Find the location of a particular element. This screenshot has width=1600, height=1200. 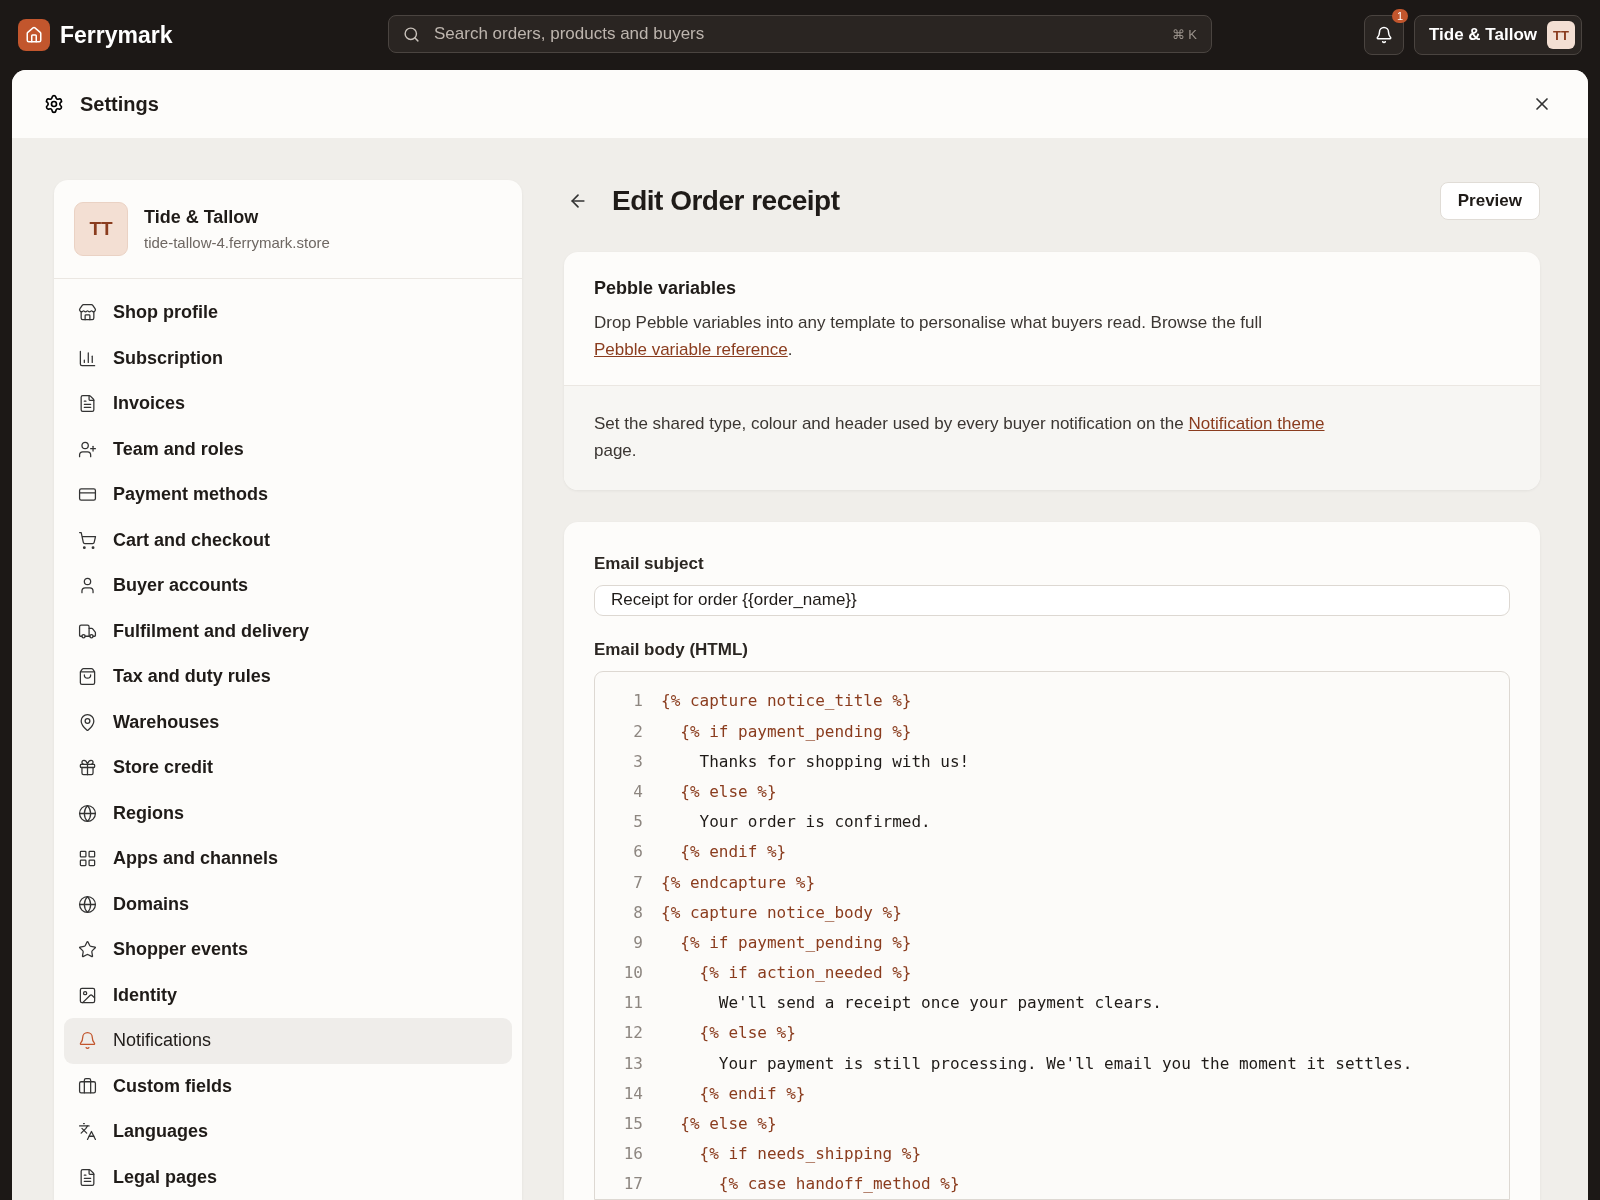

line-number: 15 is located at coordinates (632, 1124).